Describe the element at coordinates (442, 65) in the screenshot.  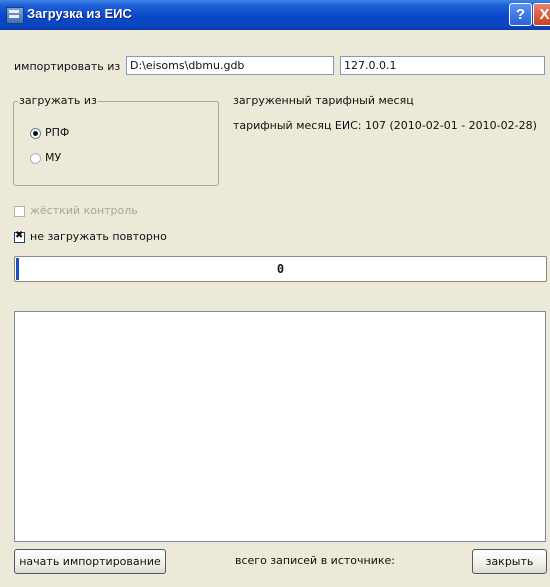
I see `import-host-input: 127.0.0.1` at that location.